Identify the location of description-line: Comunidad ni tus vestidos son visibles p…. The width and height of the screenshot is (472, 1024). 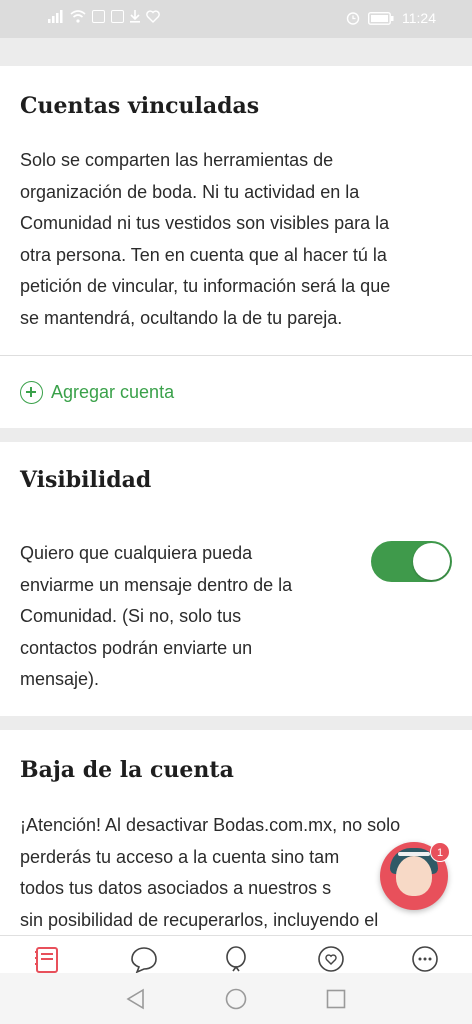
(205, 223).